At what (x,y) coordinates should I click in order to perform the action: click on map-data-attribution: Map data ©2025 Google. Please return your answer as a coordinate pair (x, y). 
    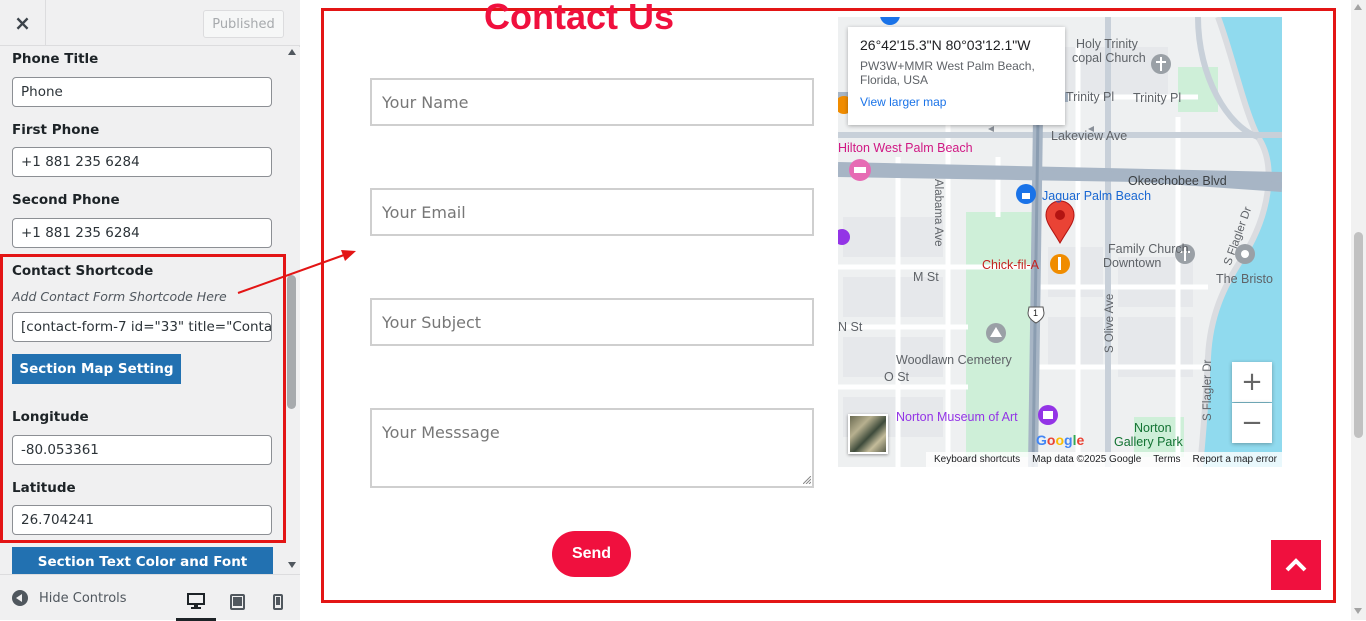
    Looking at the image, I should click on (1087, 459).